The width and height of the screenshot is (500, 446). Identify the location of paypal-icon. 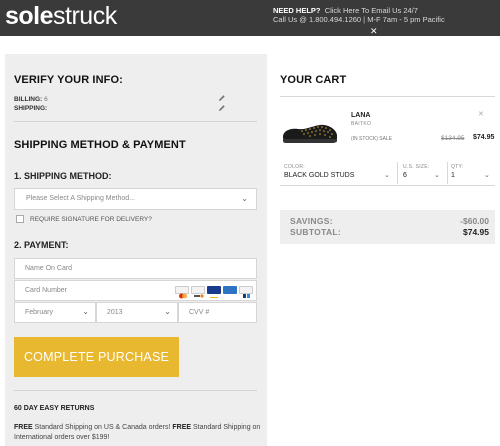
(246, 292).